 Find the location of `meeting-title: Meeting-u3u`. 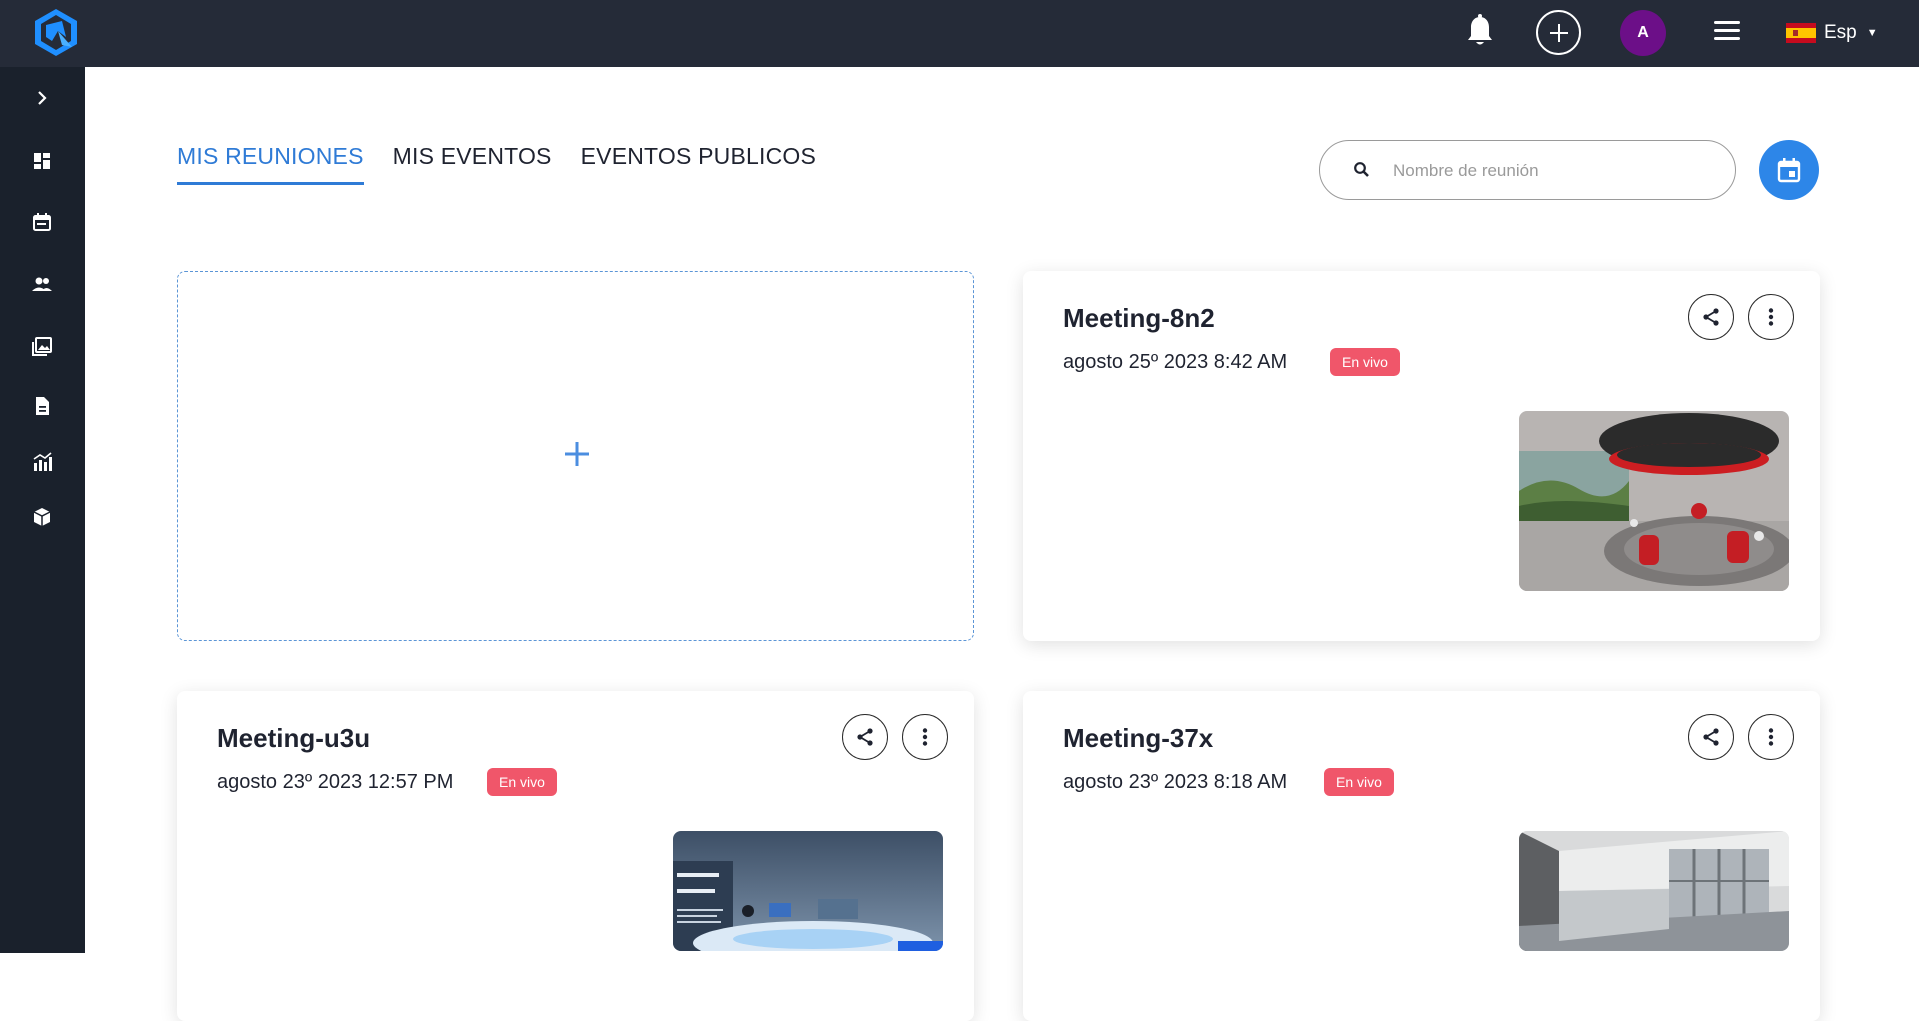

meeting-title: Meeting-u3u is located at coordinates (294, 738).